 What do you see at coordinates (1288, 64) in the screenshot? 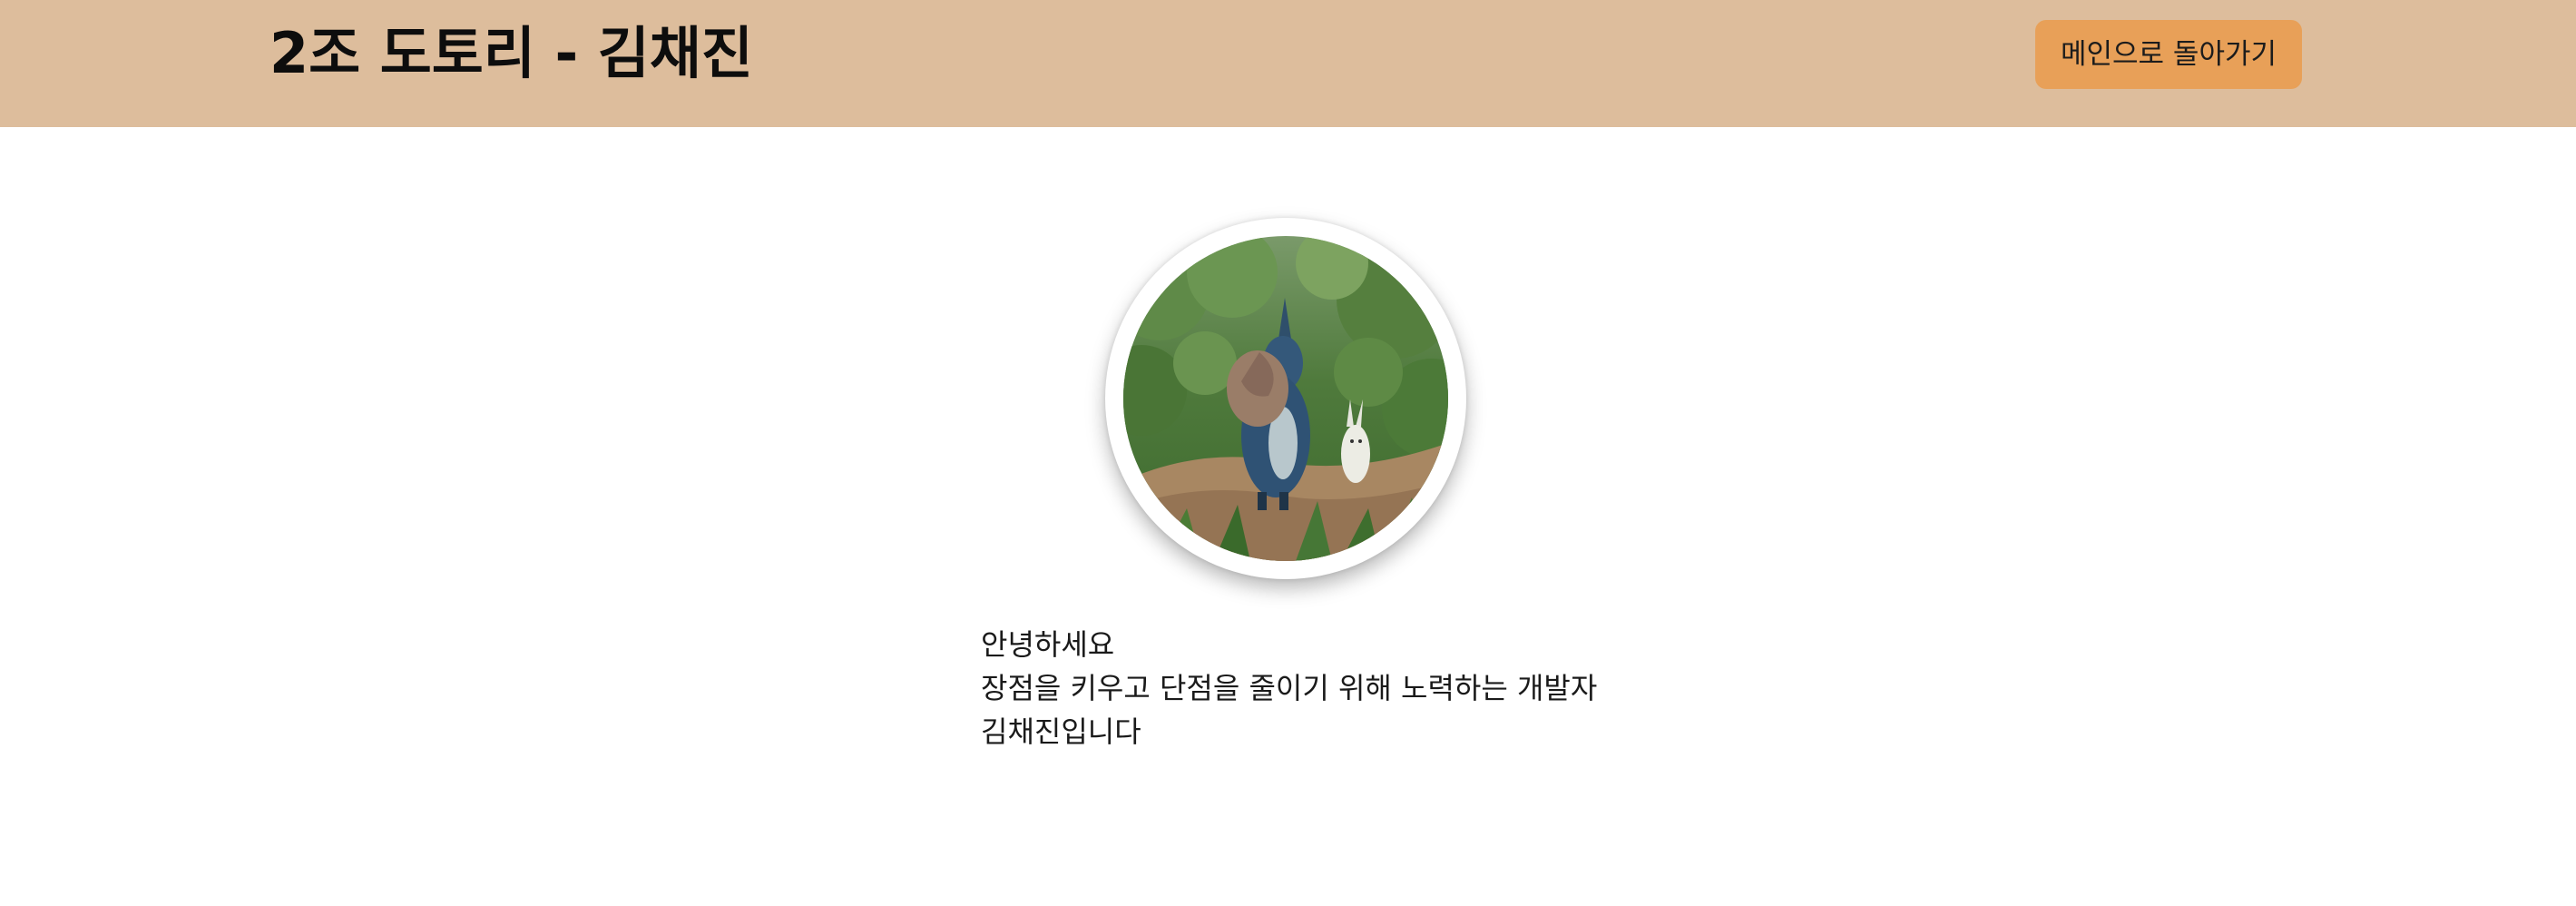
I see `header-bar: 2조 도토리 - 김채진 메인으로 돌아가기` at bounding box center [1288, 64].